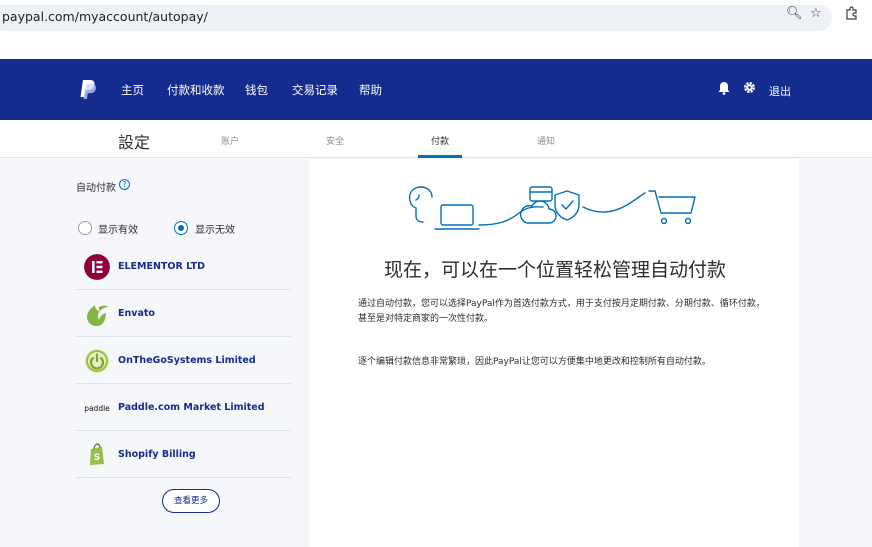 This screenshot has width=872, height=547. I want to click on envato-logo-icon, so click(97, 315).